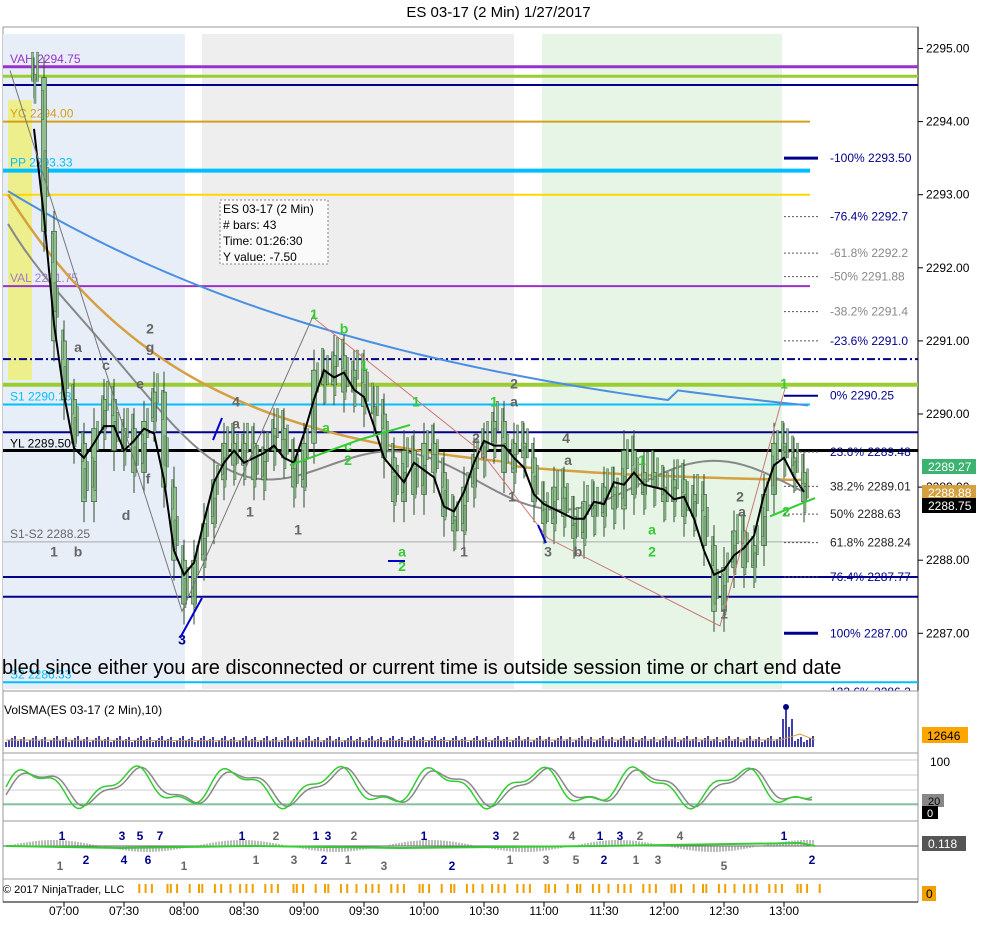  Describe the element at coordinates (126, 515) in the screenshot. I see `swing-label: d` at that location.